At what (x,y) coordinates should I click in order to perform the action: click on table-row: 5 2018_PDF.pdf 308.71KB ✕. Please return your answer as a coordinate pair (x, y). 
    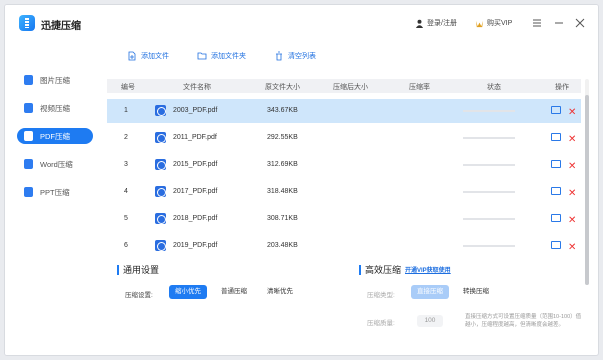
    Looking at the image, I should click on (344, 219).